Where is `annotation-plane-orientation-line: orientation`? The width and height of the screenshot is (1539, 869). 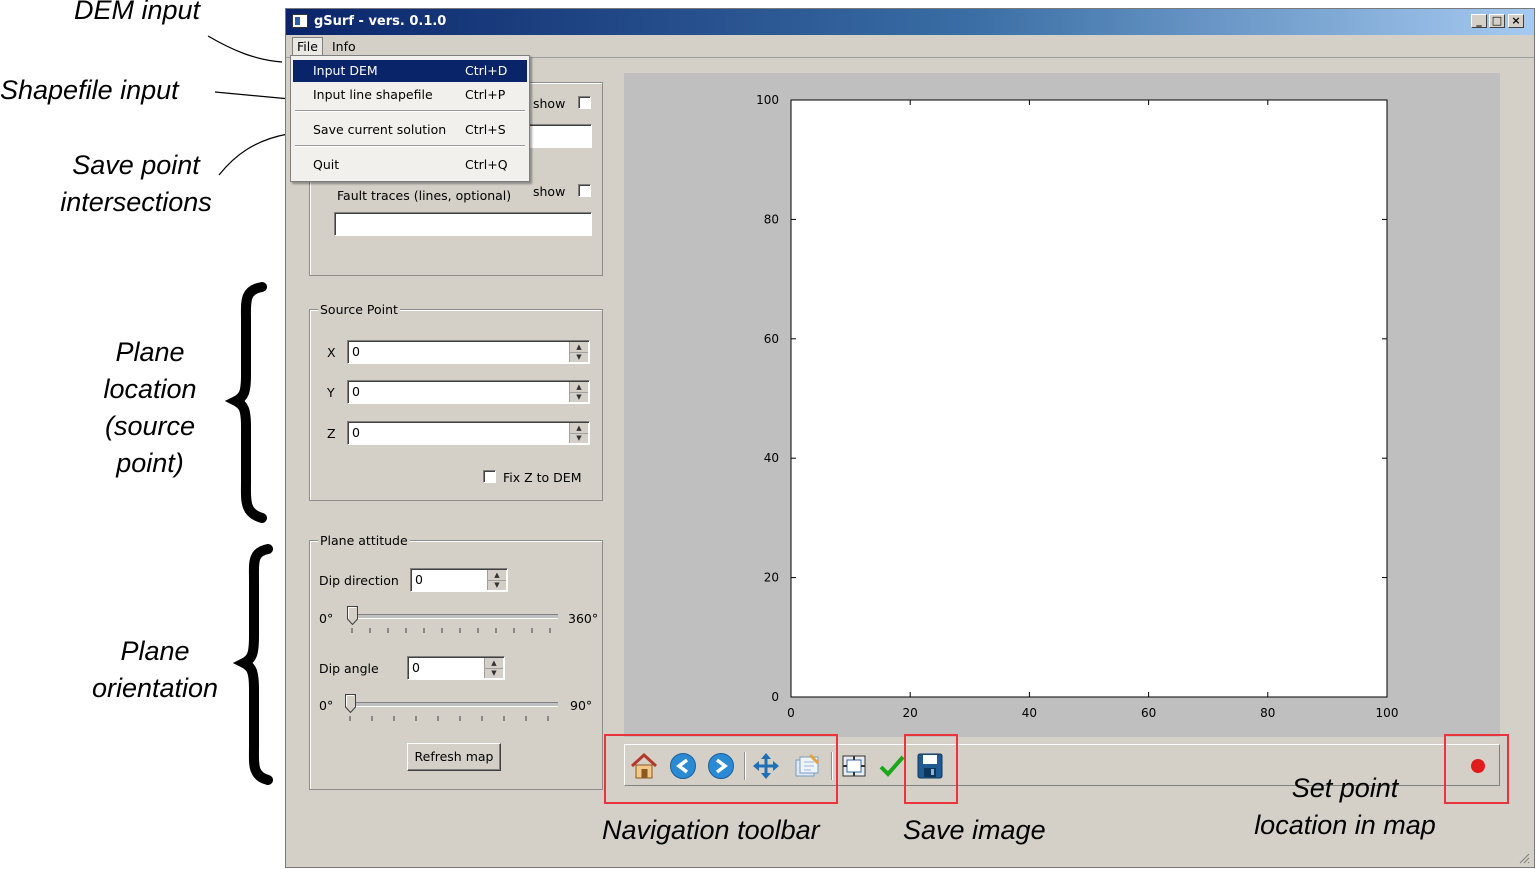
annotation-plane-orientation-line: orientation is located at coordinates (155, 688).